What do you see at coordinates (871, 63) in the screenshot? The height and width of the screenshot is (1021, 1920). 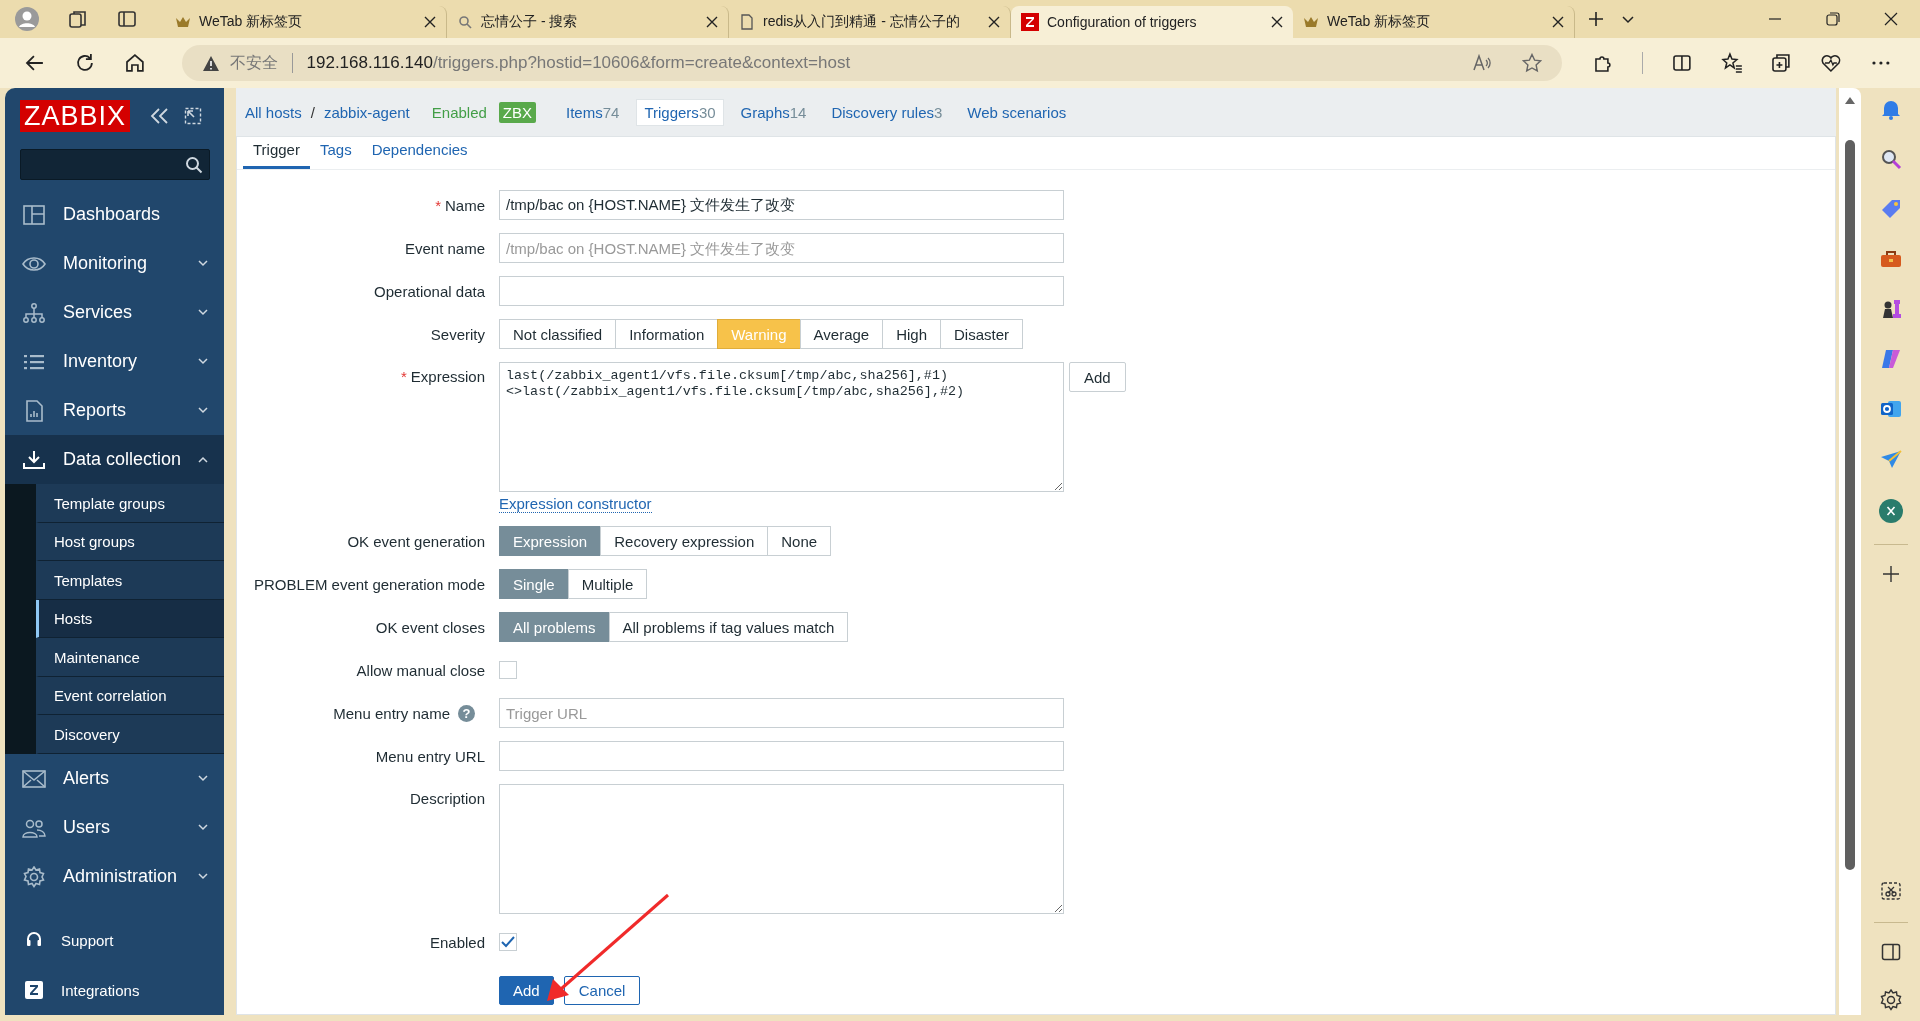 I see `address-bar: 不安全 192.168.116.140/triggers.php?hostid=10606&form=create&context=host` at bounding box center [871, 63].